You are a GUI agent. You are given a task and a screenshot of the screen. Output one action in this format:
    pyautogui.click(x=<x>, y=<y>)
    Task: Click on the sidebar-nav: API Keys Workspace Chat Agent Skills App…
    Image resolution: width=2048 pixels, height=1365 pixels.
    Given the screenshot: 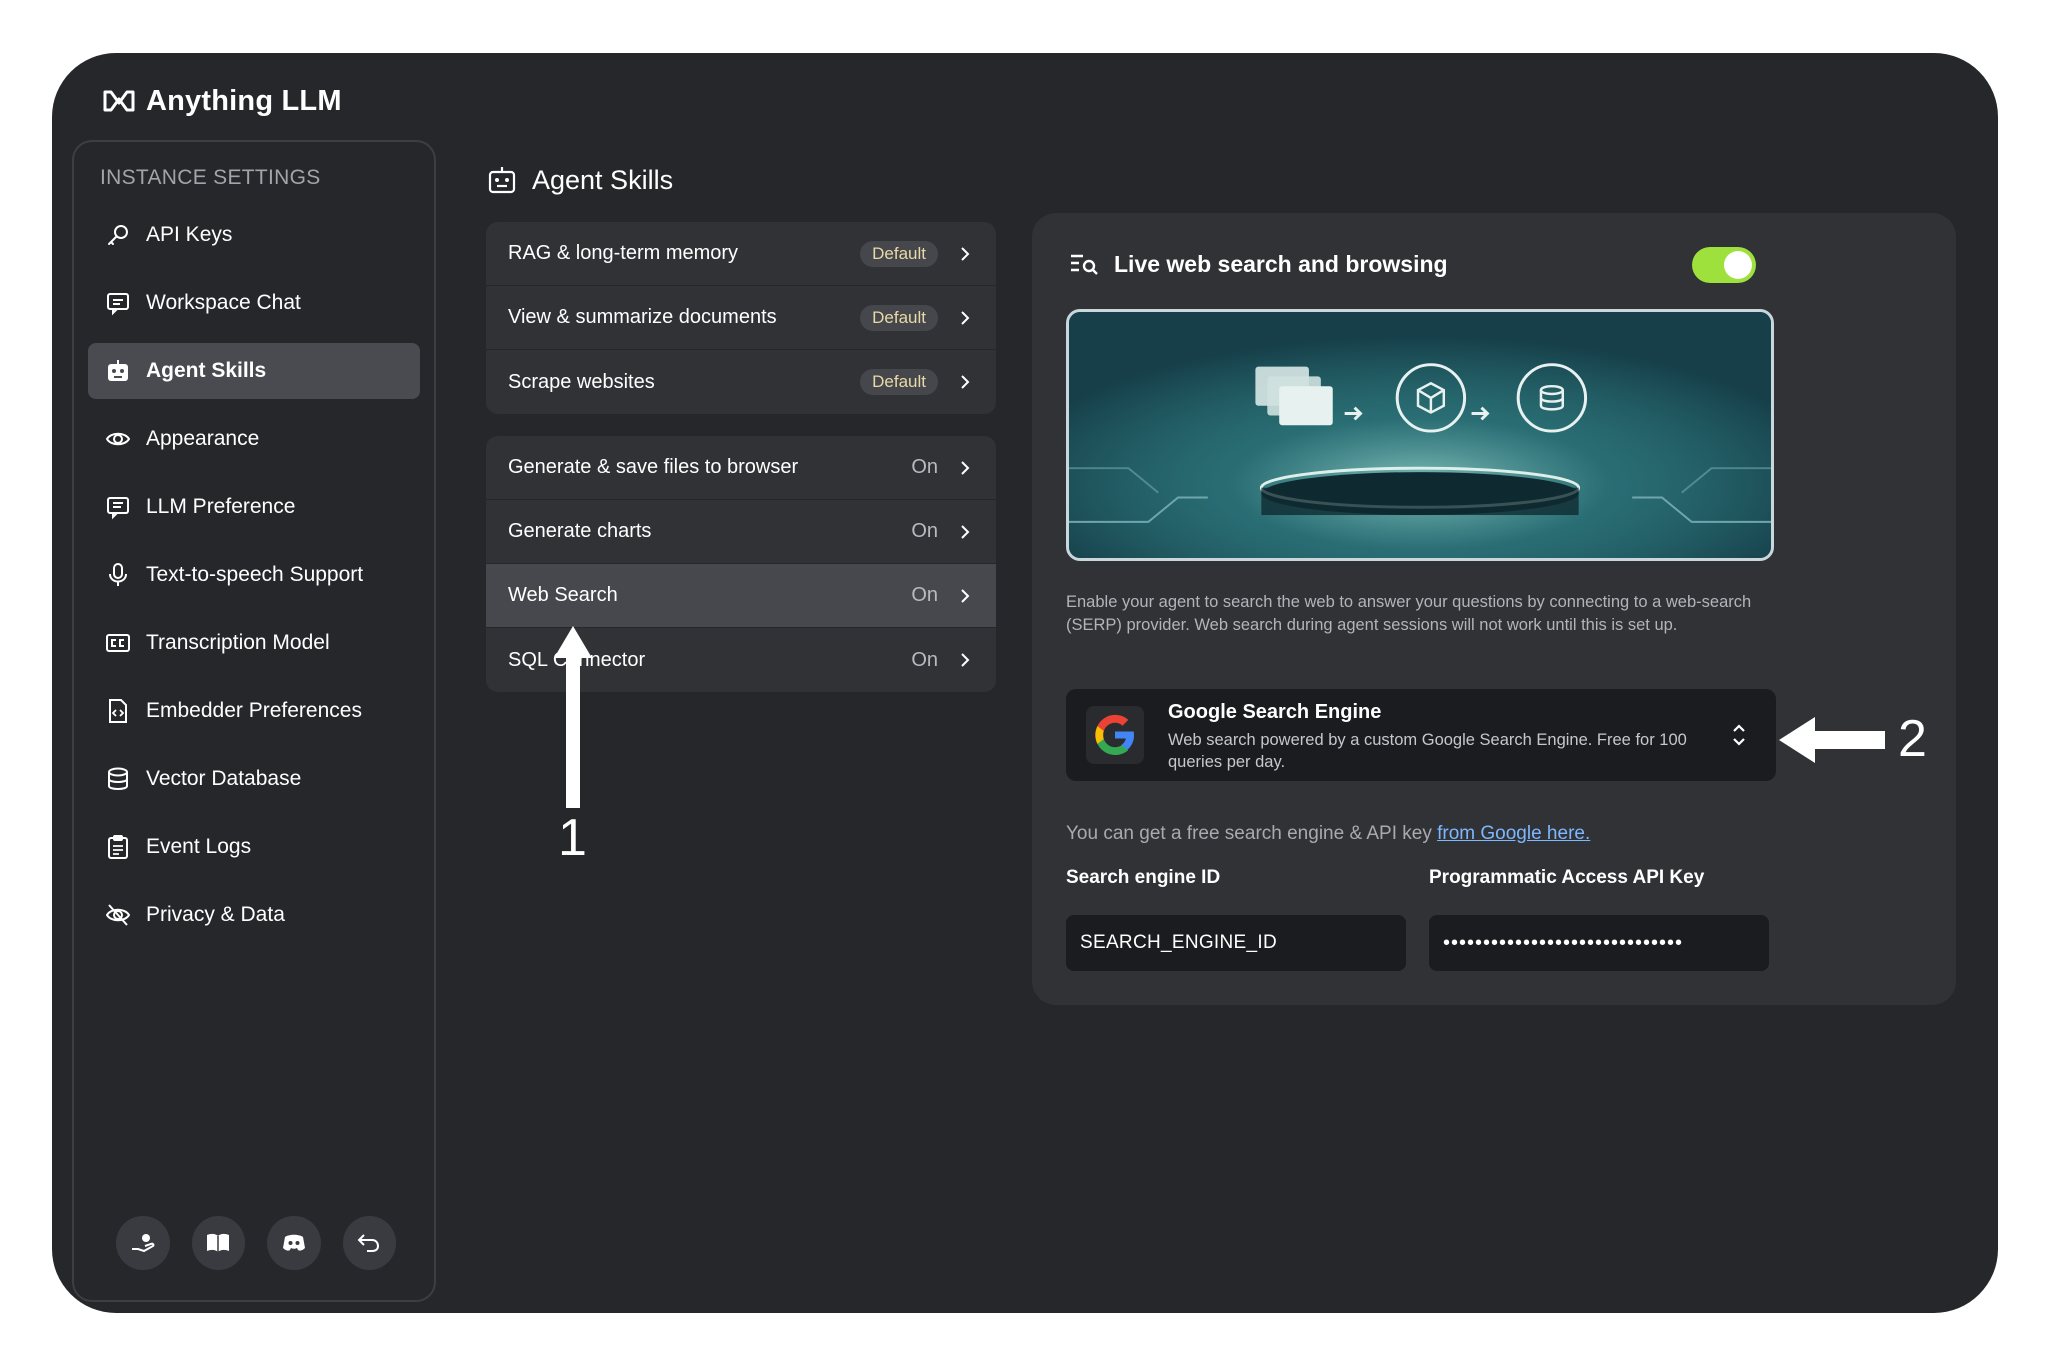 What is the action you would take?
    pyautogui.click(x=254, y=581)
    